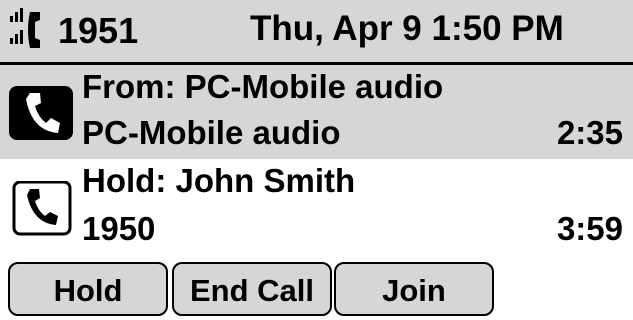 This screenshot has height=320, width=633. What do you see at coordinates (252, 289) in the screenshot?
I see `end-call-button: End Call` at bounding box center [252, 289].